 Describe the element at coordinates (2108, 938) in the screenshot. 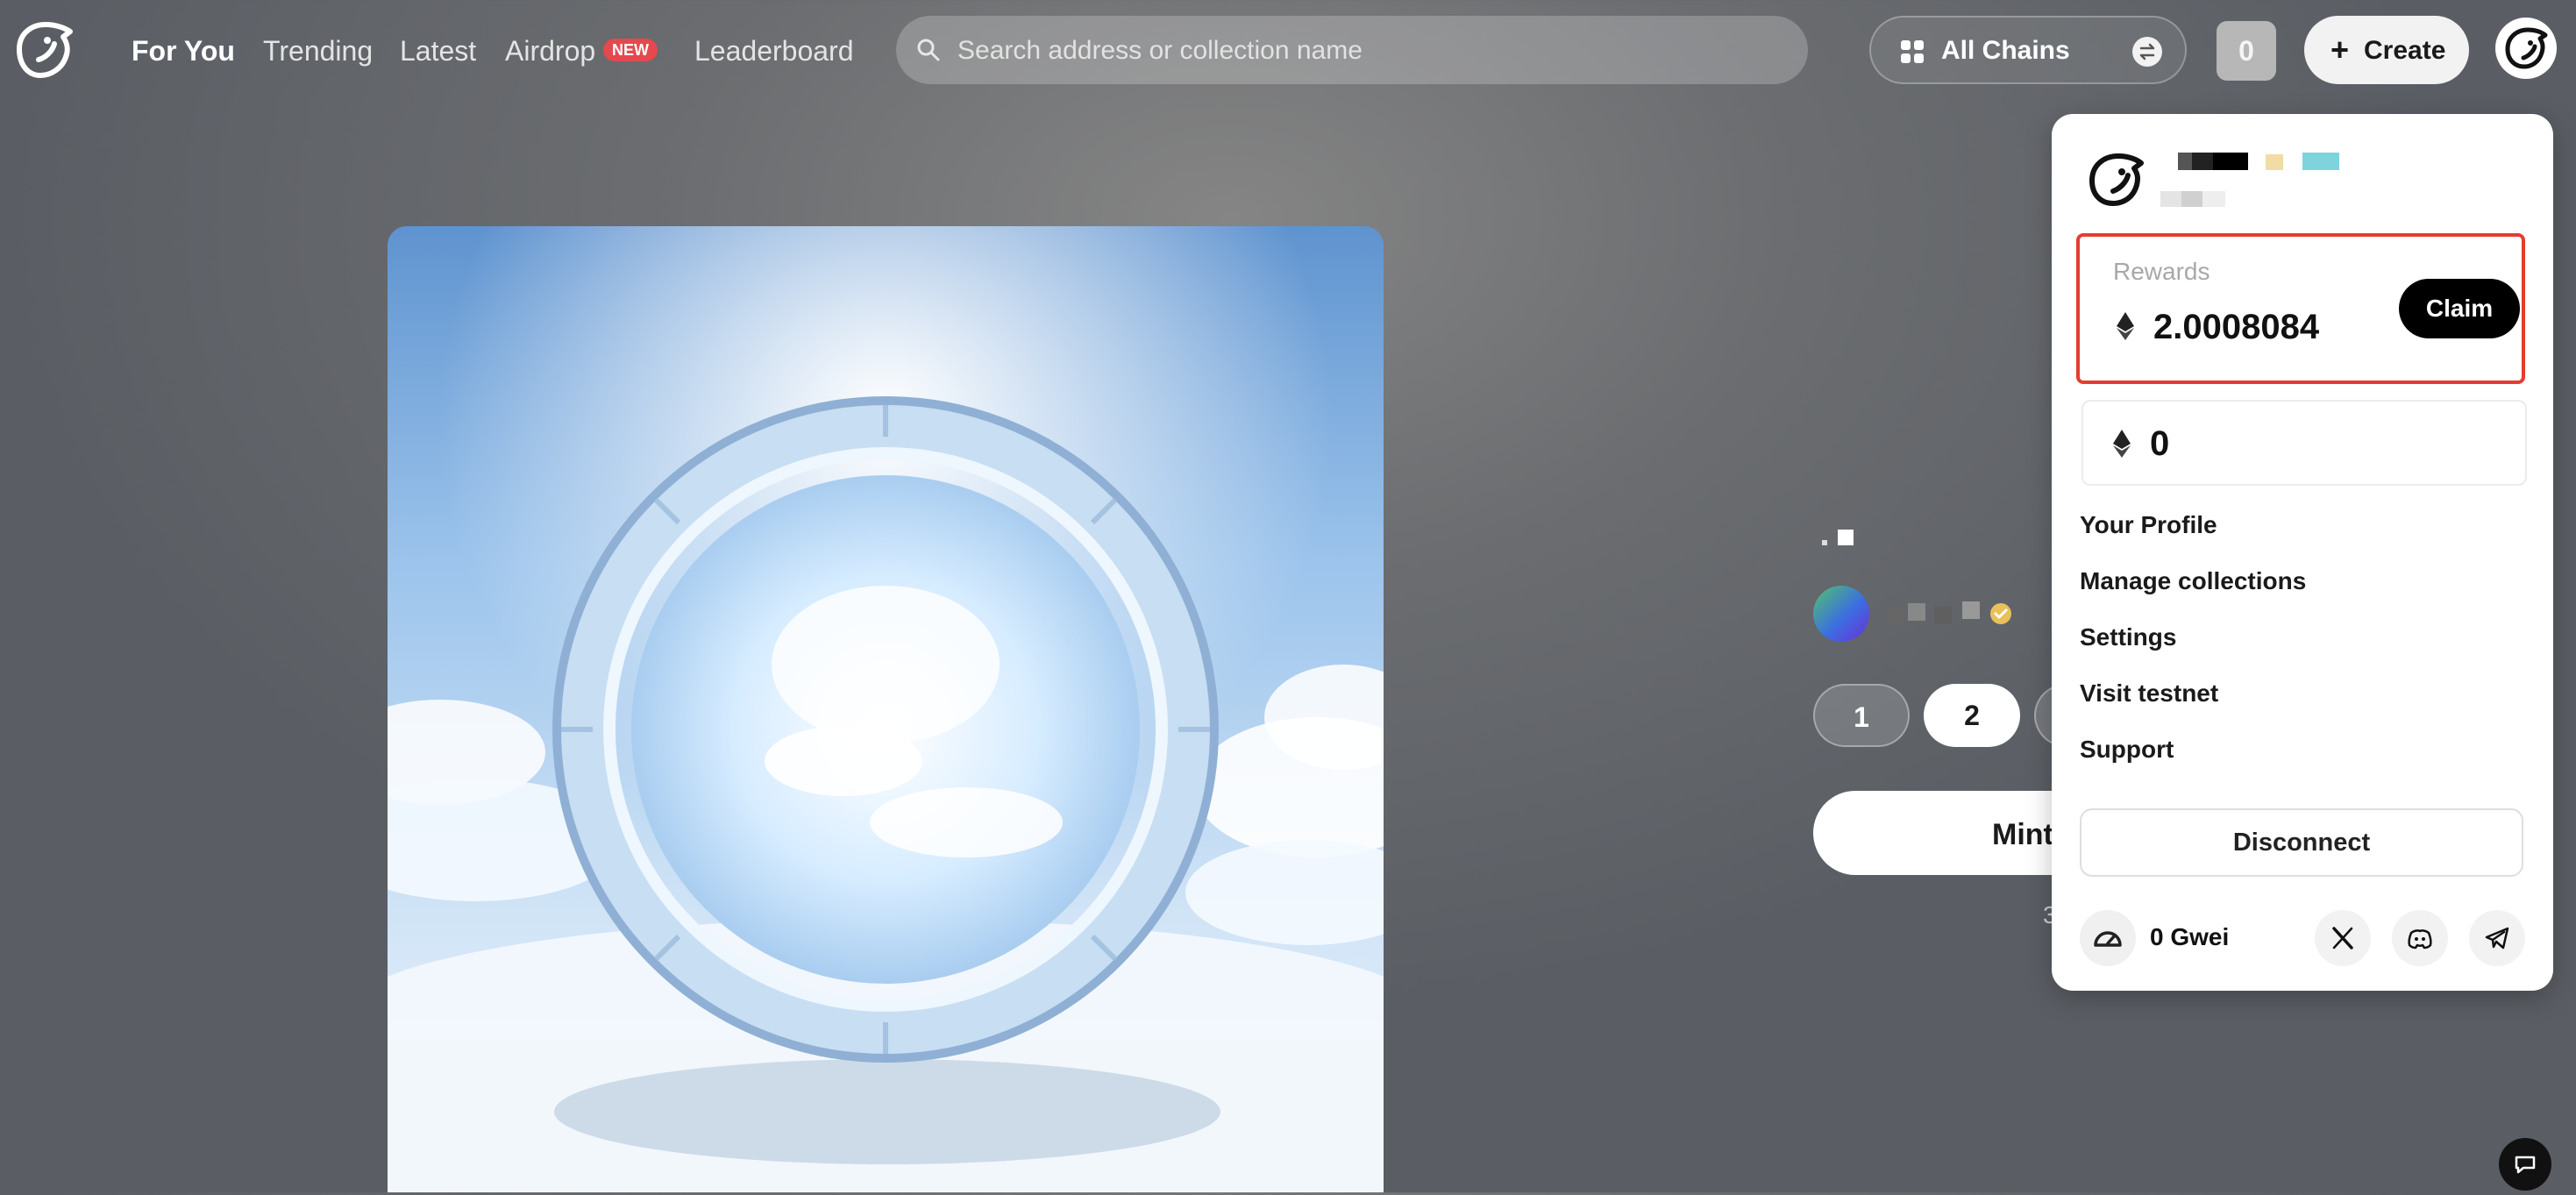

I see `gauge-icon` at that location.